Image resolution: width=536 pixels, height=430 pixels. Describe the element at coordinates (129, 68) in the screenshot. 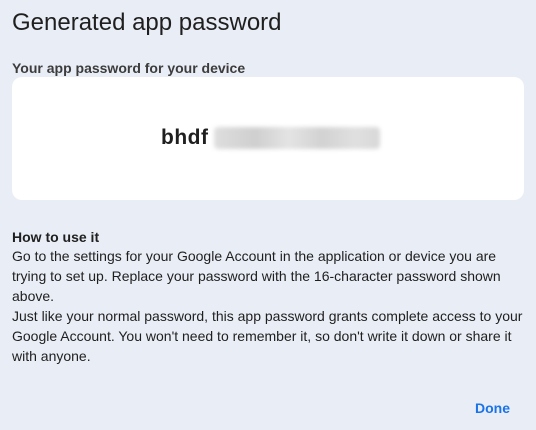

I see `password-subheading: Your app password for your device` at that location.